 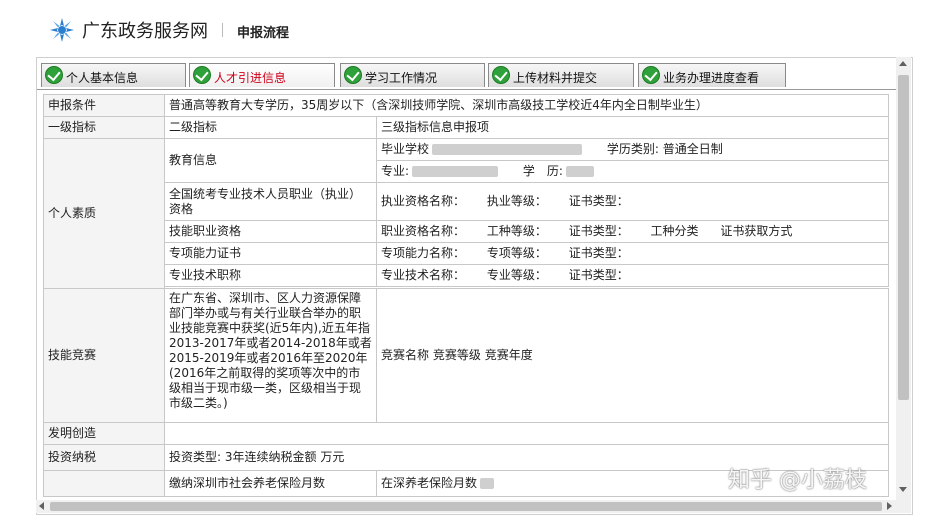 What do you see at coordinates (423, 275) in the screenshot?
I see `title-name-label: 专业技术名称：` at bounding box center [423, 275].